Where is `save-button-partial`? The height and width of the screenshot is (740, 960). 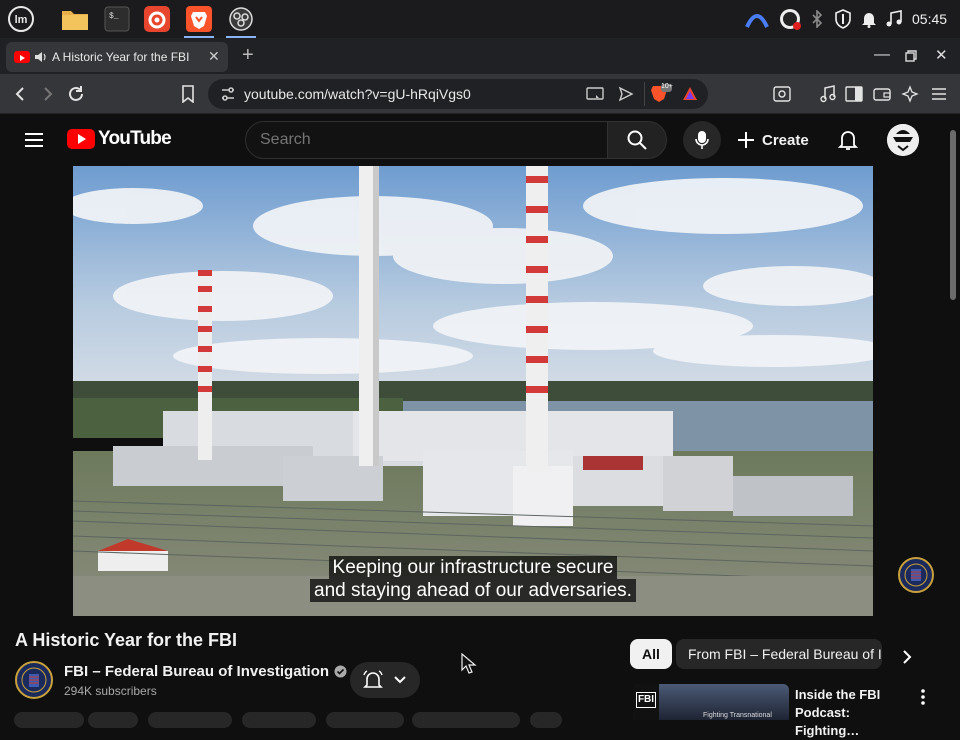 save-button-partial is located at coordinates (466, 720).